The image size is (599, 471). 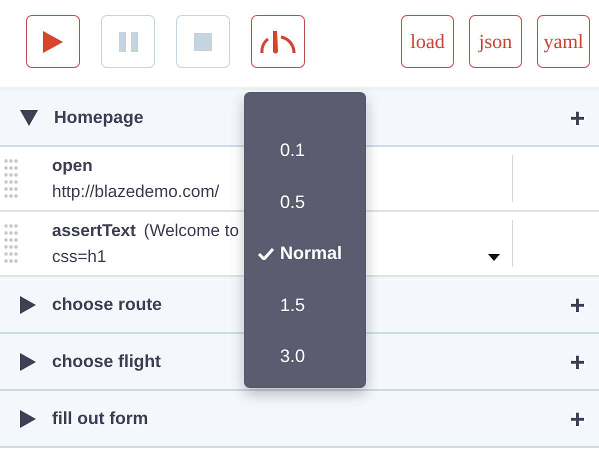 I want to click on step-target: css=h1, so click(x=79, y=257).